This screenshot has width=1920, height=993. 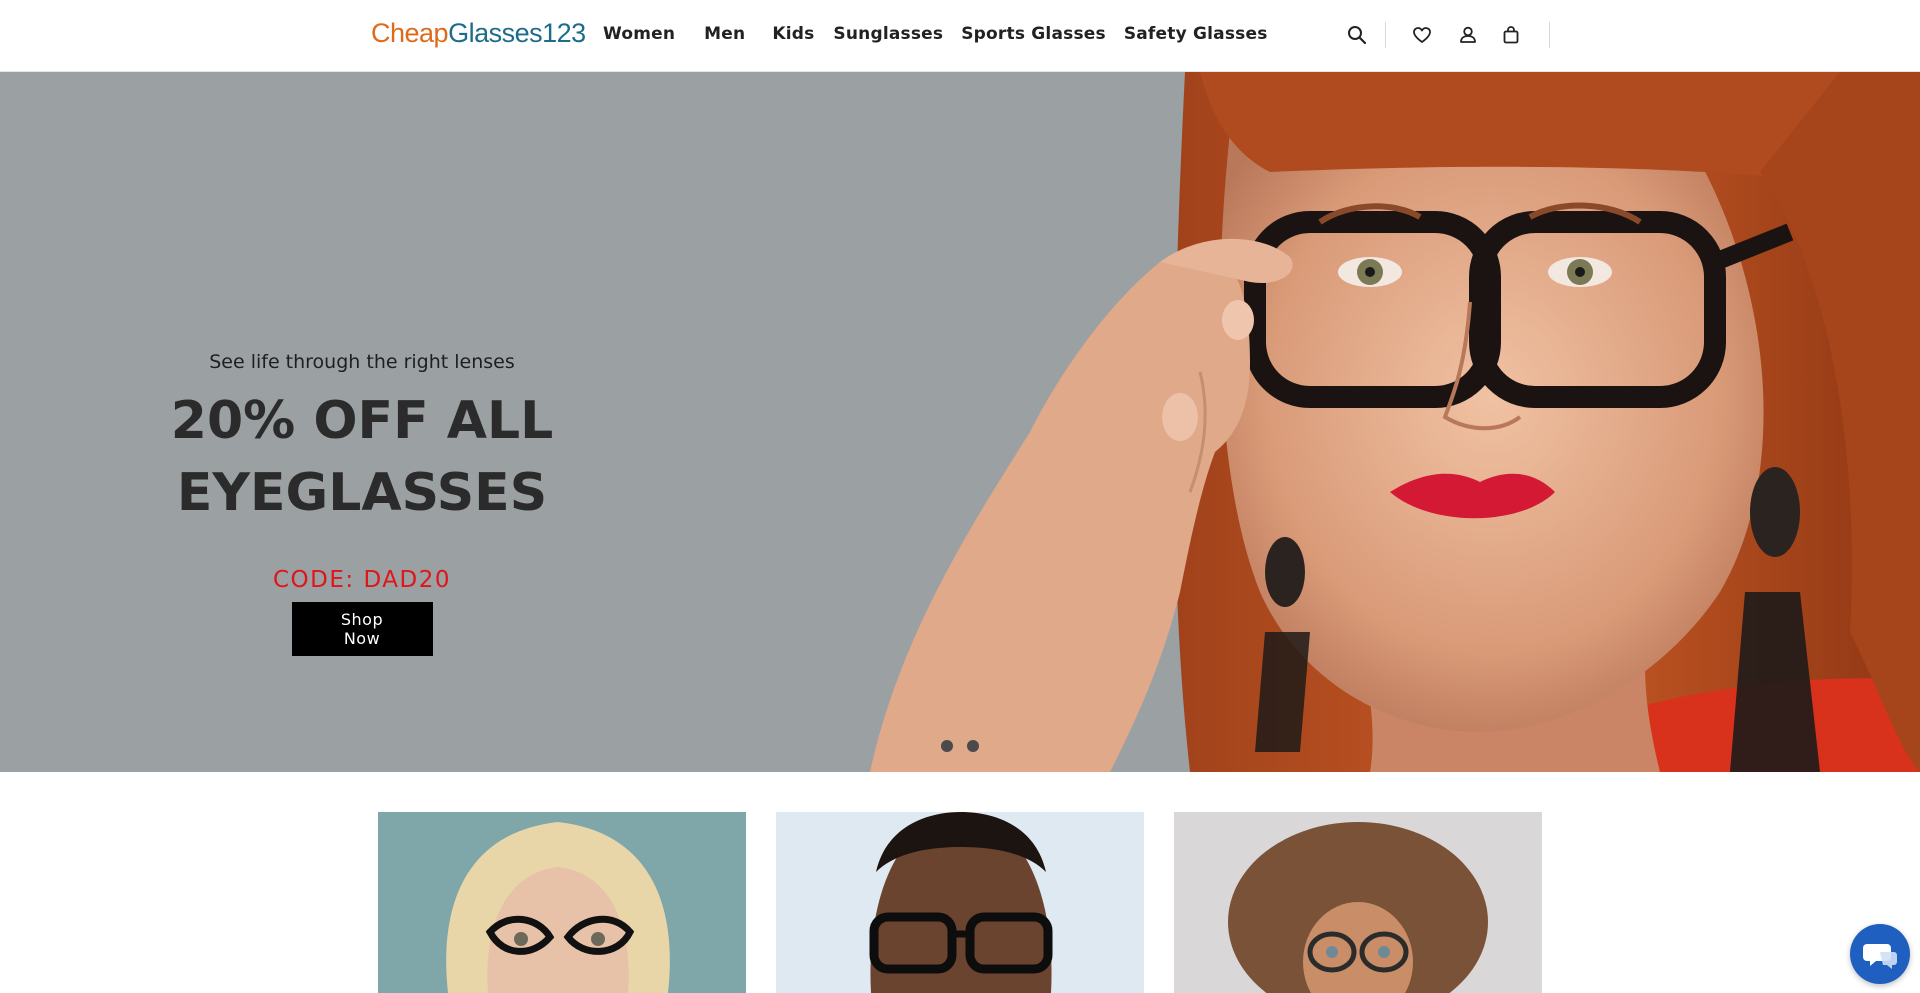 I want to click on chat-icon, so click(x=1880, y=956).